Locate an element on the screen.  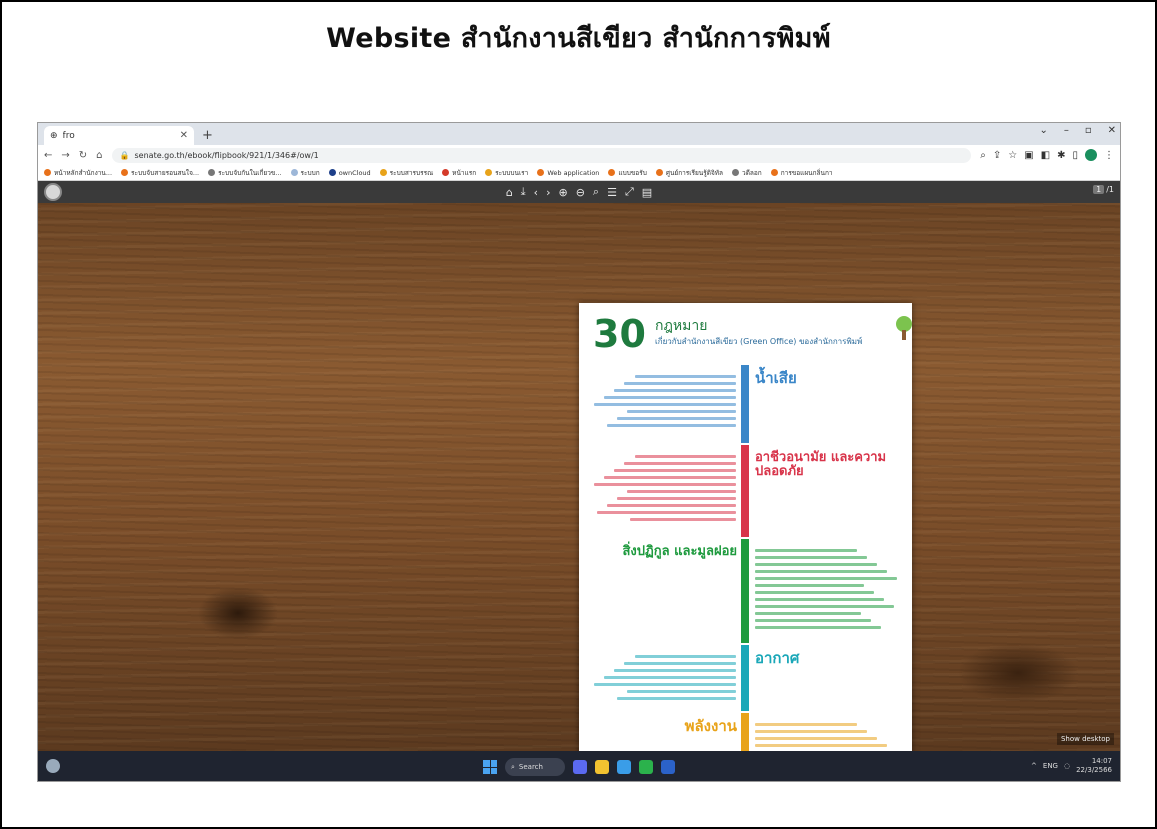
word-app-icon is located at coordinates (668, 767).